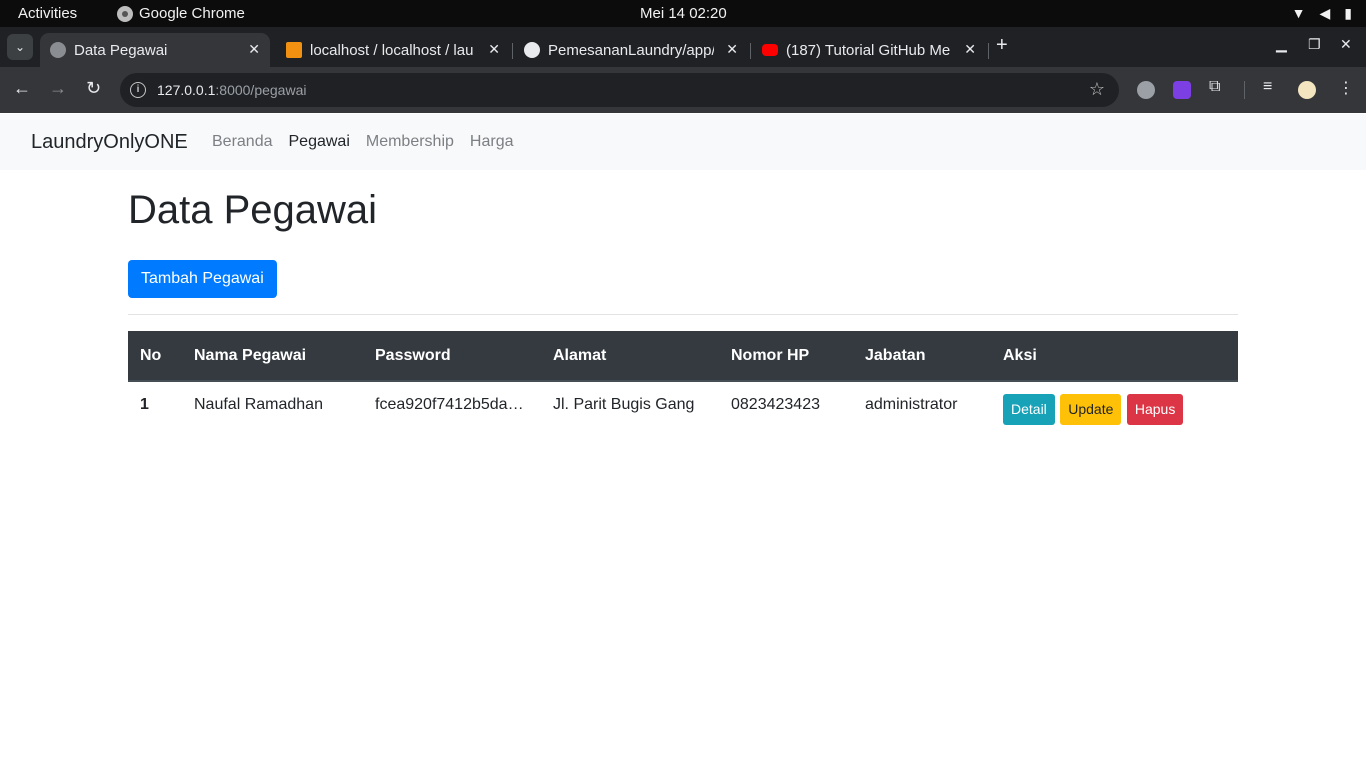  What do you see at coordinates (922, 356) in the screenshot?
I see `column-header-jabatan: Jabatan` at bounding box center [922, 356].